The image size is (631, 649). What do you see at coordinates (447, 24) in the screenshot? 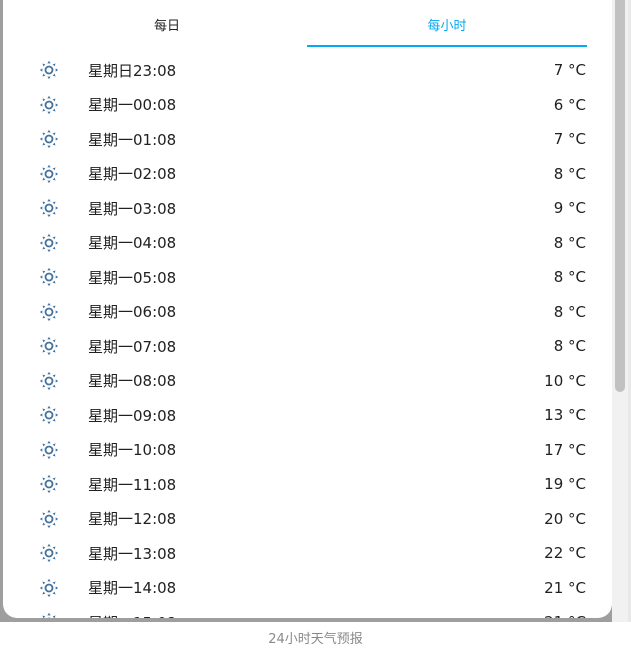
I see `tab-hourly: 每小时` at bounding box center [447, 24].